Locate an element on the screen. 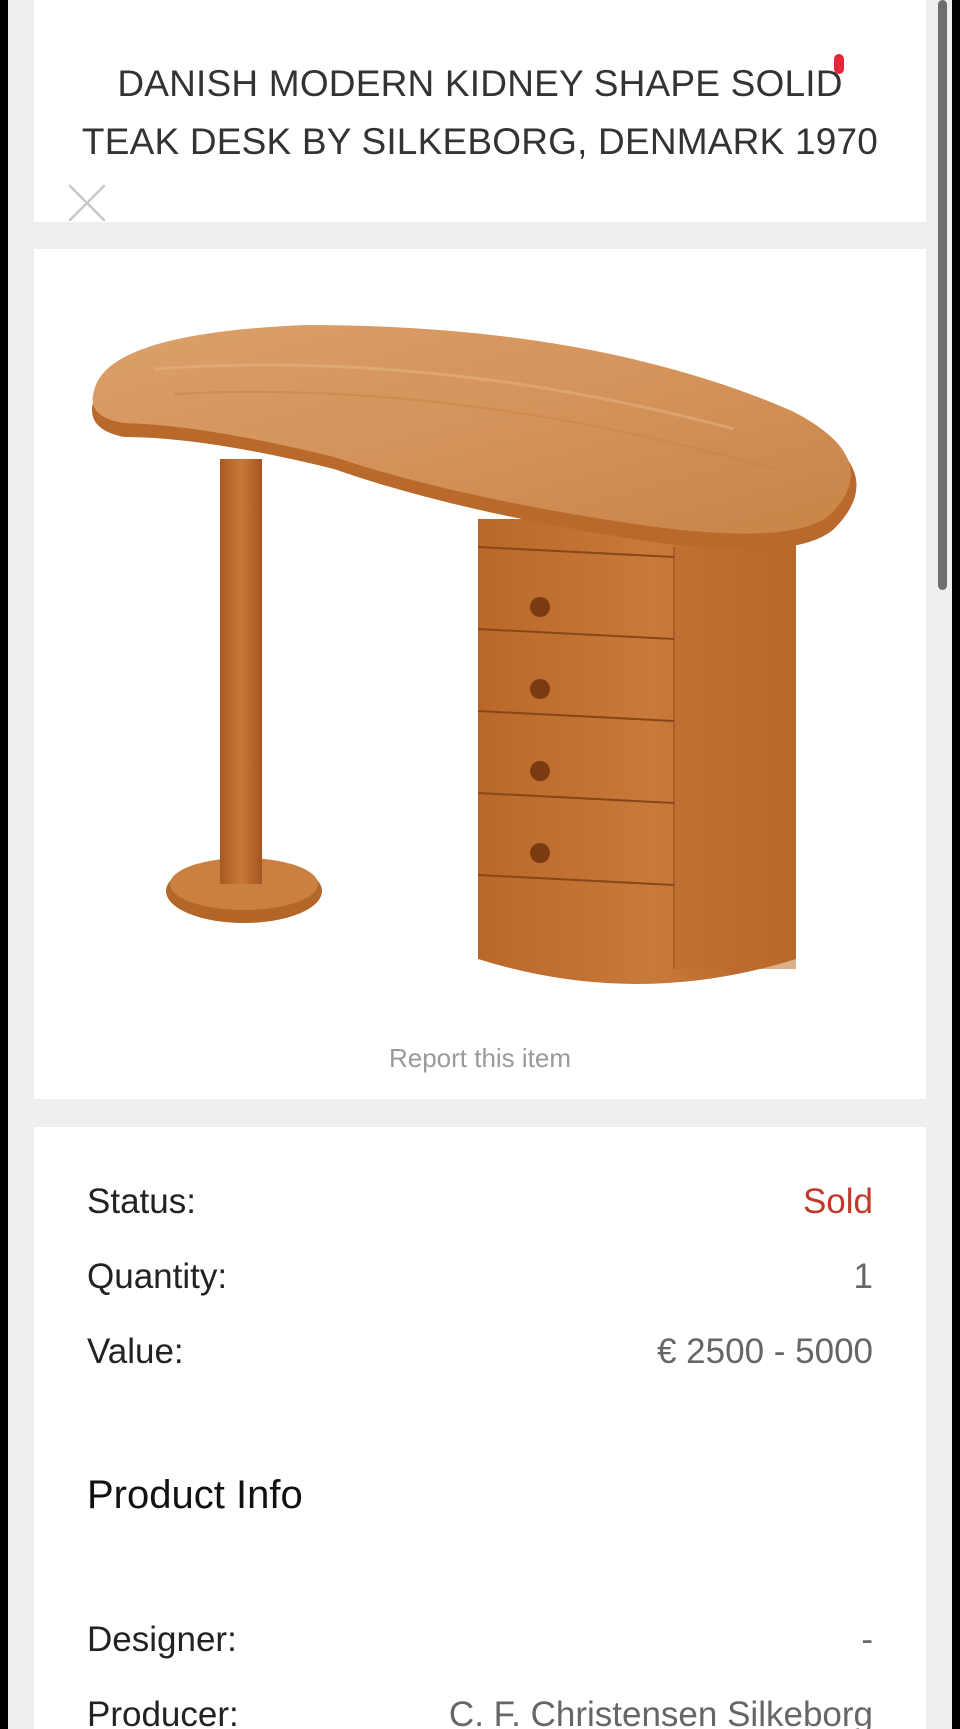  close-button is located at coordinates (87, 203).